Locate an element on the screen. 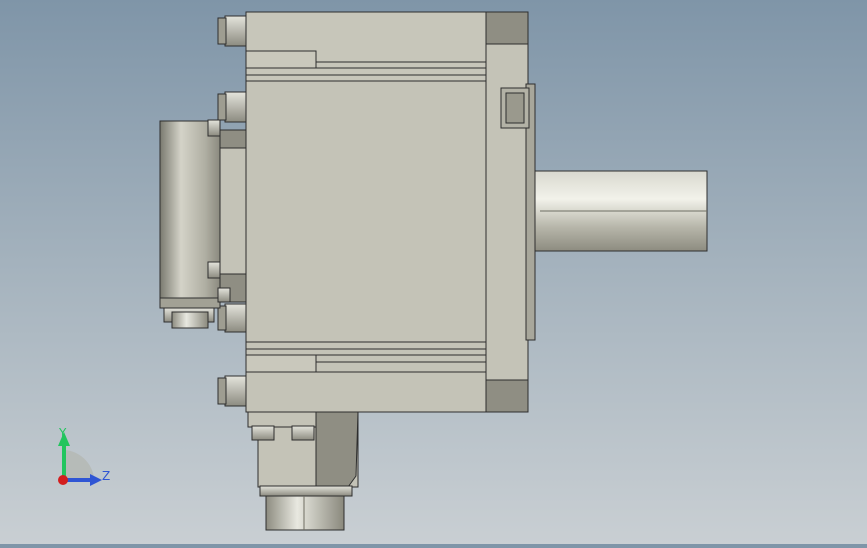  power-connector-plug is located at coordinates (305, 513).